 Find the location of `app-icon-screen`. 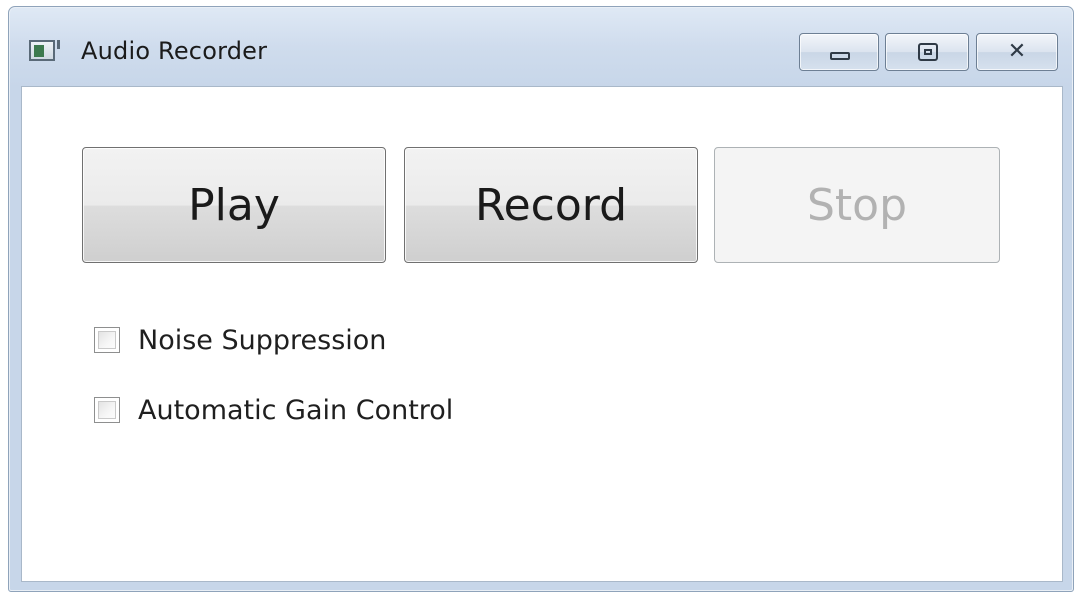

app-icon-screen is located at coordinates (39, 51).